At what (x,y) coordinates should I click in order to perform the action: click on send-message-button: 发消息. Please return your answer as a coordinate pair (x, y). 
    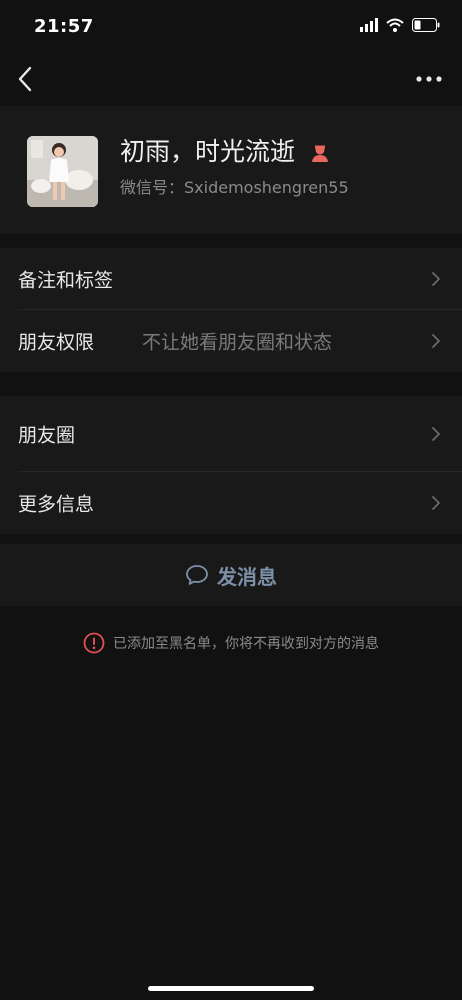
    Looking at the image, I should click on (231, 575).